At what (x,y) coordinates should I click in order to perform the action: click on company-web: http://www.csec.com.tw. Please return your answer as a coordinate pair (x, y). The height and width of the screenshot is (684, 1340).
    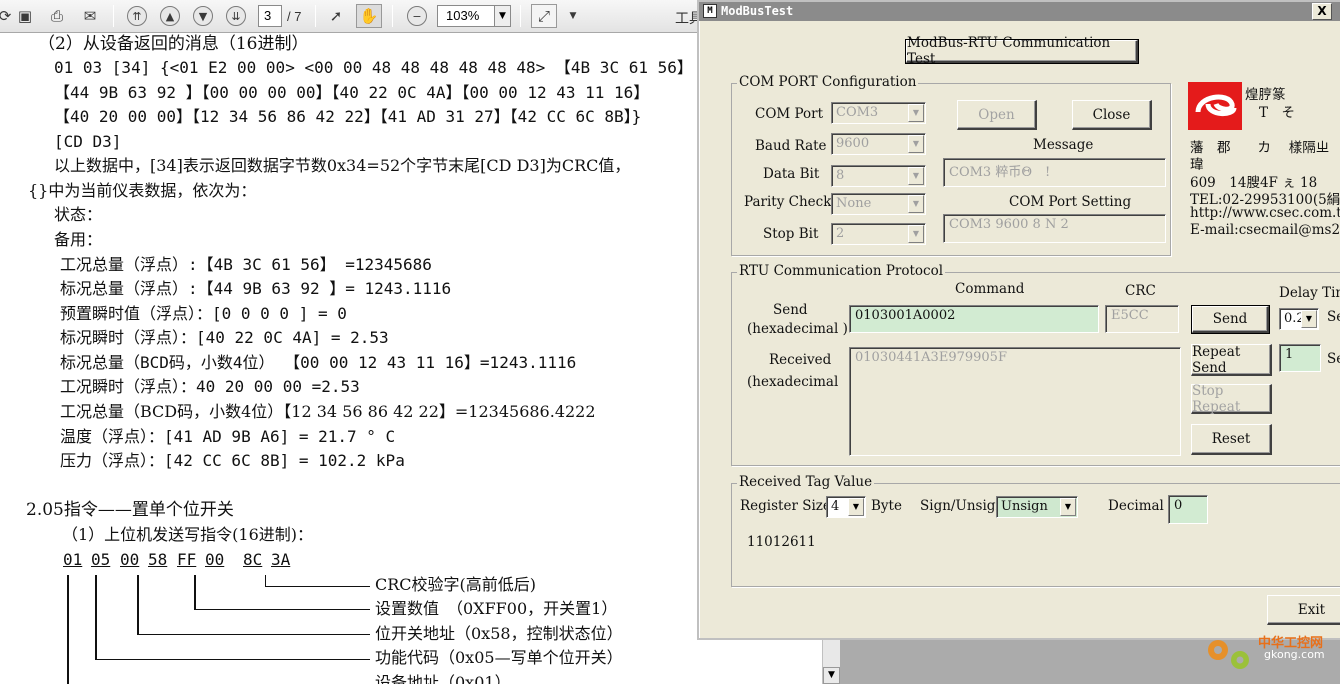
    Looking at the image, I should click on (1265, 213).